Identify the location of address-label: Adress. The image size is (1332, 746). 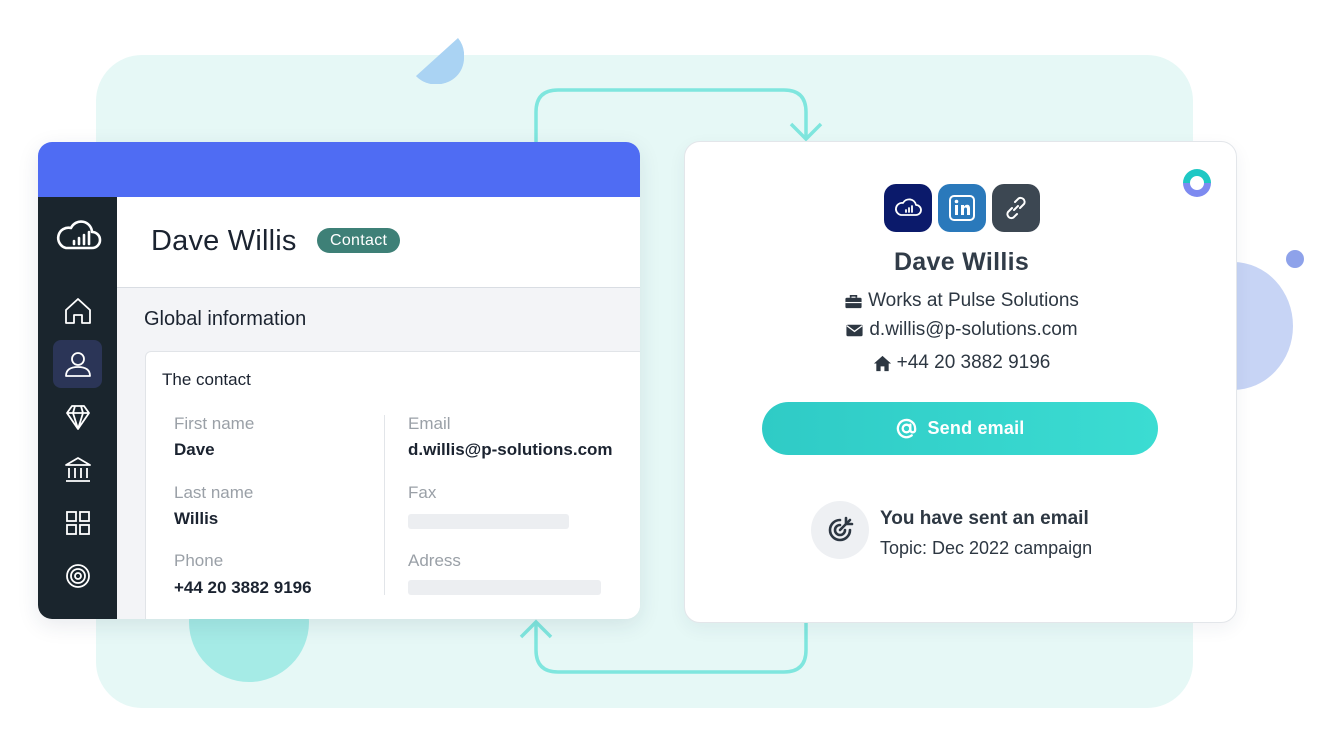
(434, 560).